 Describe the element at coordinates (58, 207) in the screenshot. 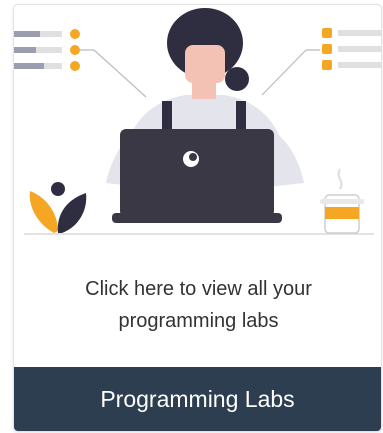

I see `plant-icon` at that location.